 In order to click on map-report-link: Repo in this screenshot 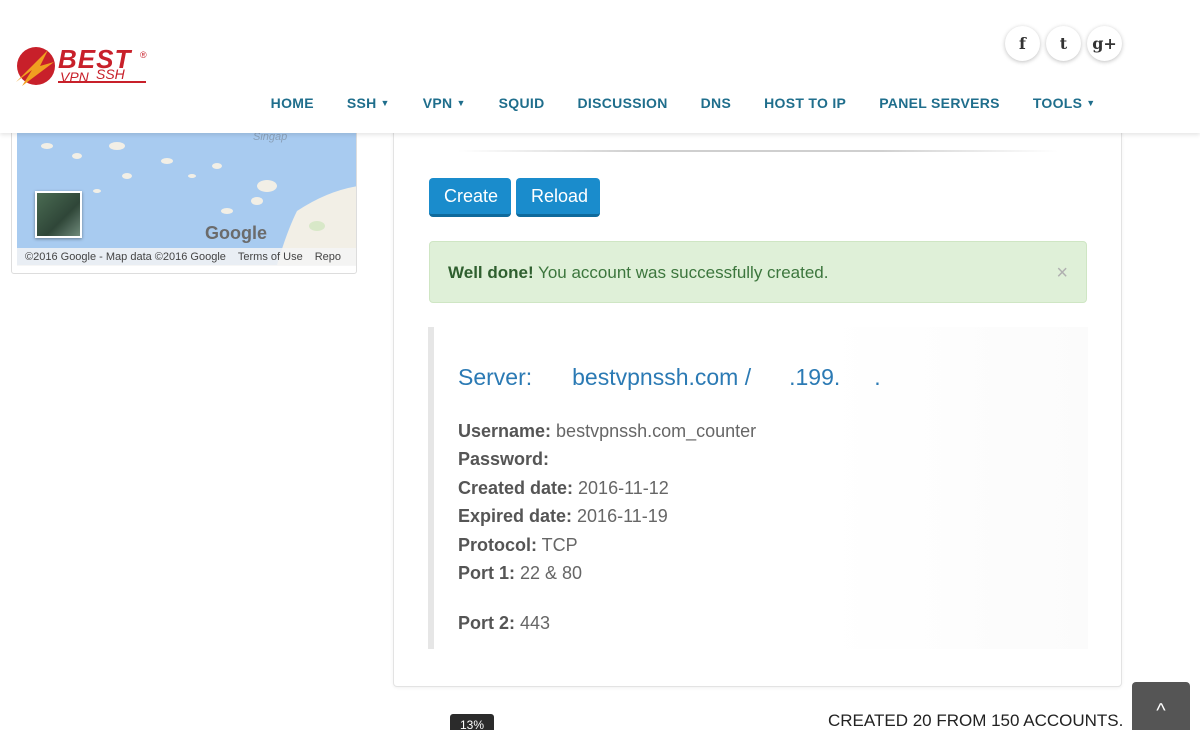, I will do `click(328, 257)`.